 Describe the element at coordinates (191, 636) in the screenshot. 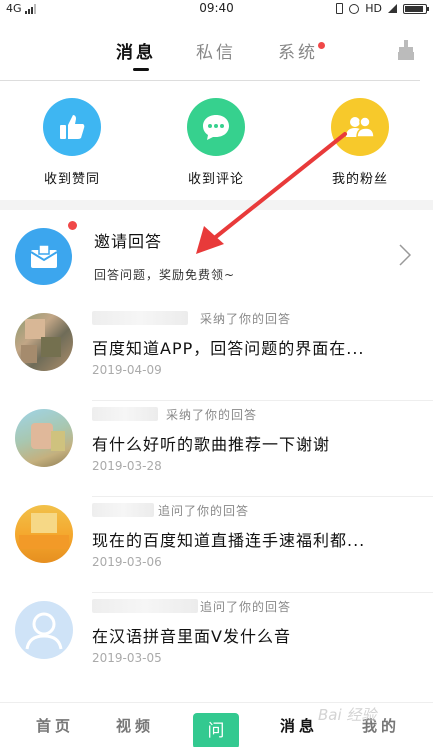

I see `question-text: 在汉语拼音里面V发什么音` at that location.